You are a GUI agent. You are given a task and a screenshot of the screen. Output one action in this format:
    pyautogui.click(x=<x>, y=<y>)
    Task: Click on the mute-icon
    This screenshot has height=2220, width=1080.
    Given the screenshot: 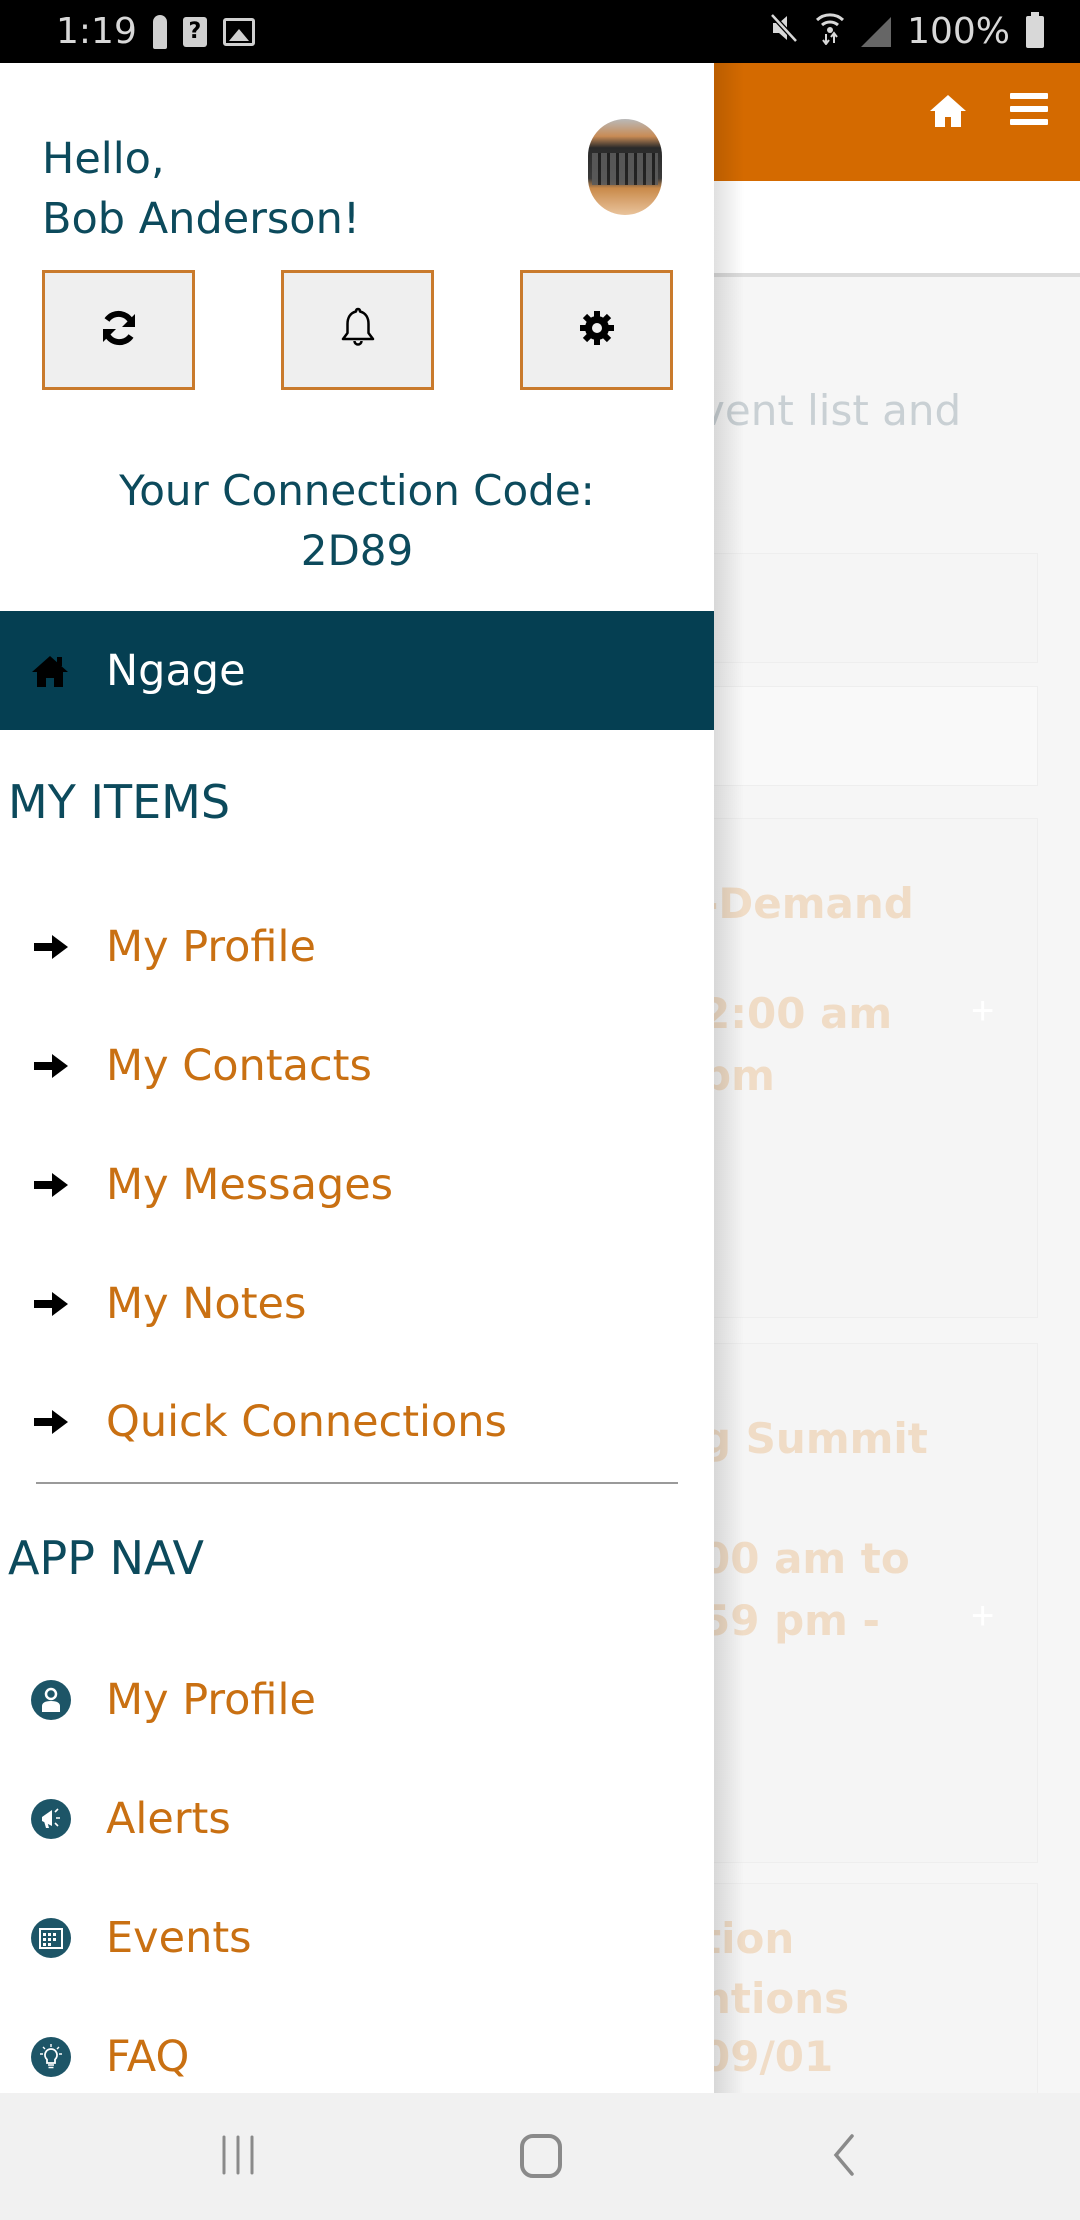 What is the action you would take?
    pyautogui.click(x=784, y=32)
    